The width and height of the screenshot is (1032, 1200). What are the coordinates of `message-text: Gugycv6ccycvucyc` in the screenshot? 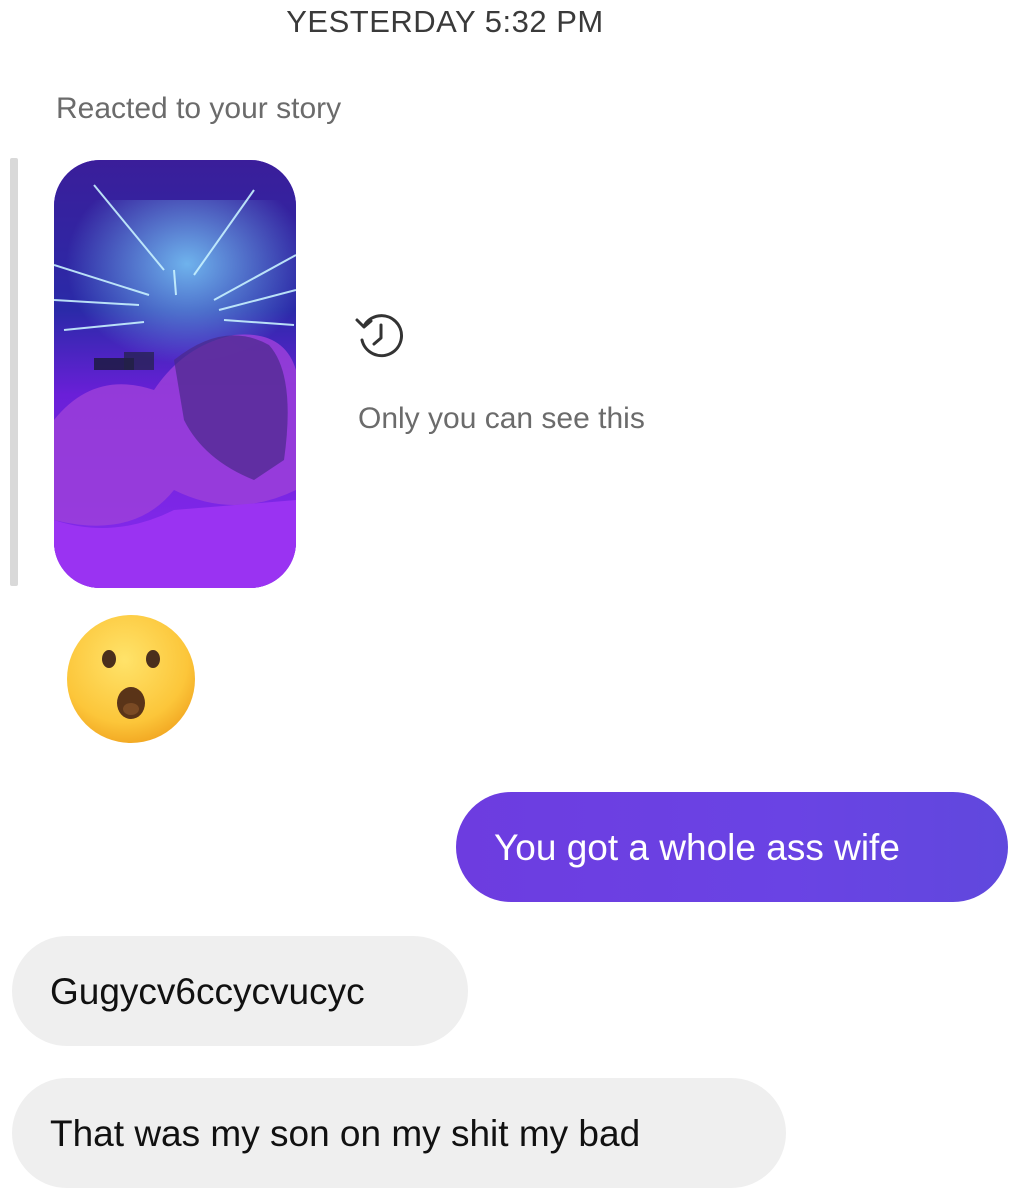 It's located at (207, 991).